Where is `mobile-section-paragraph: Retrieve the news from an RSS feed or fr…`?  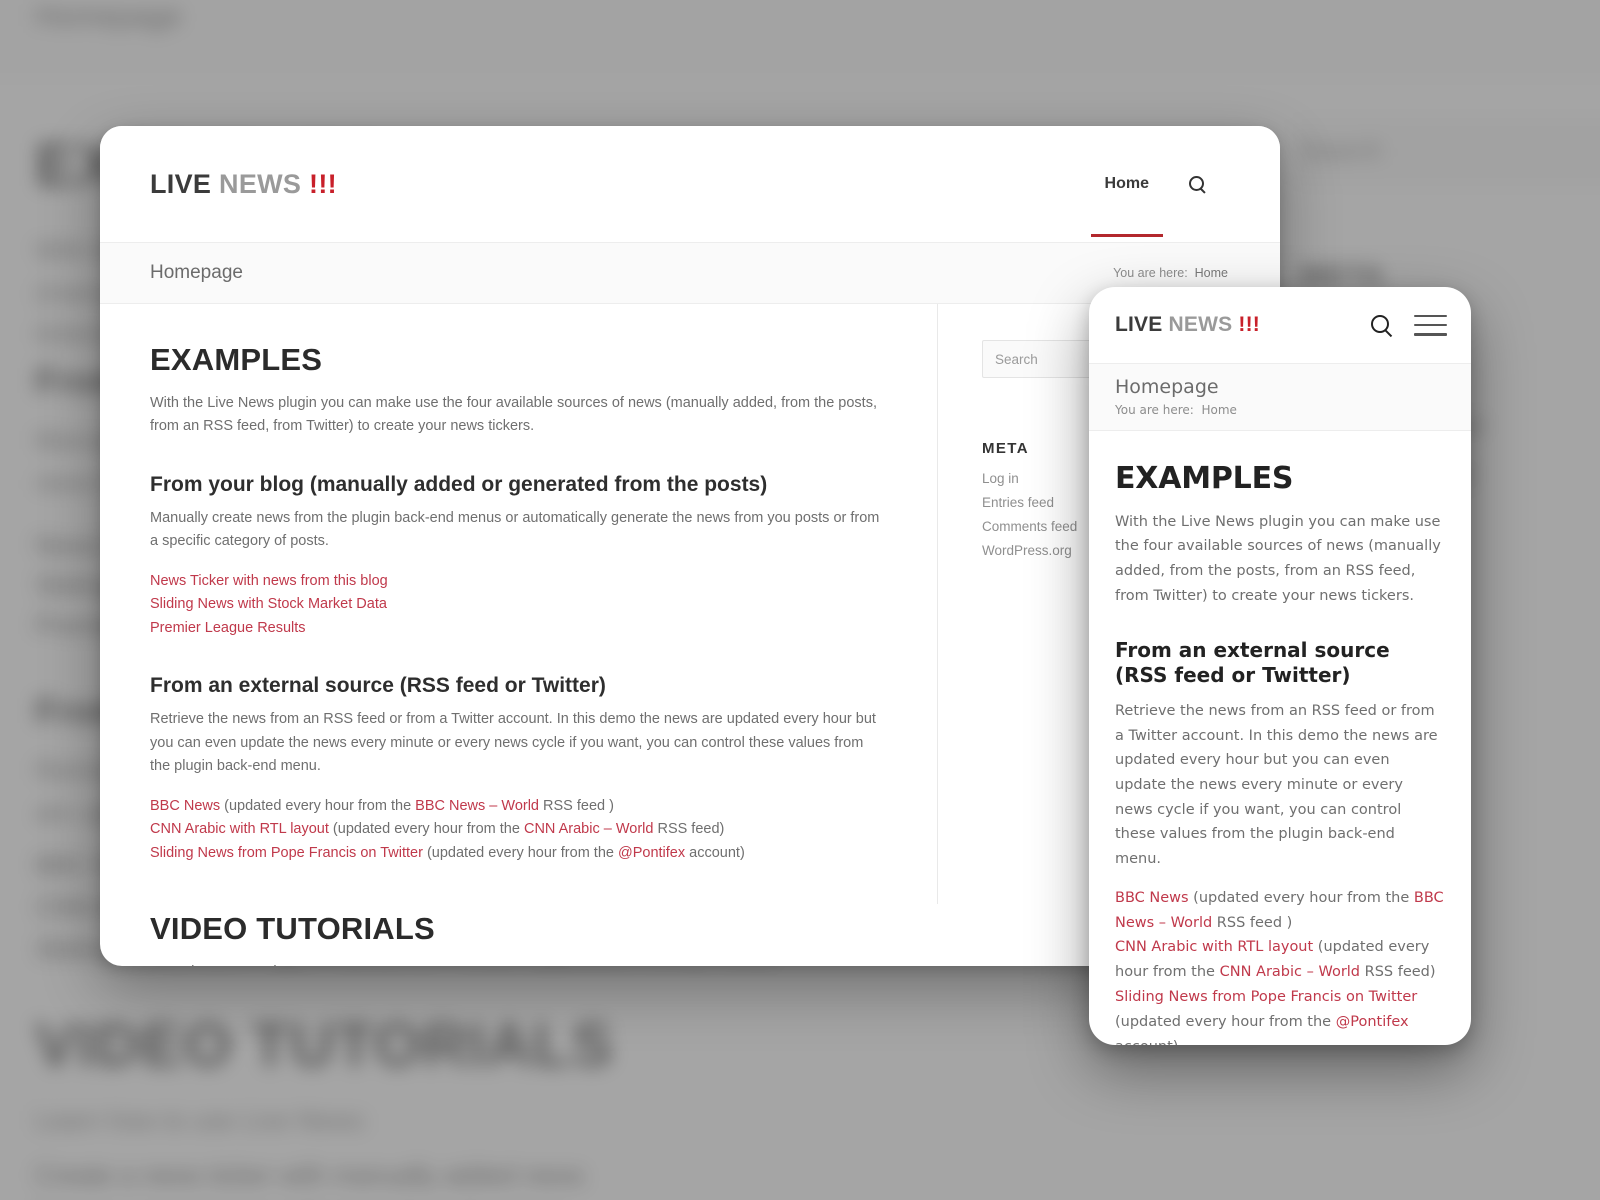
mobile-section-paragraph: Retrieve the news from an RSS feed or fr… is located at coordinates (1276, 785).